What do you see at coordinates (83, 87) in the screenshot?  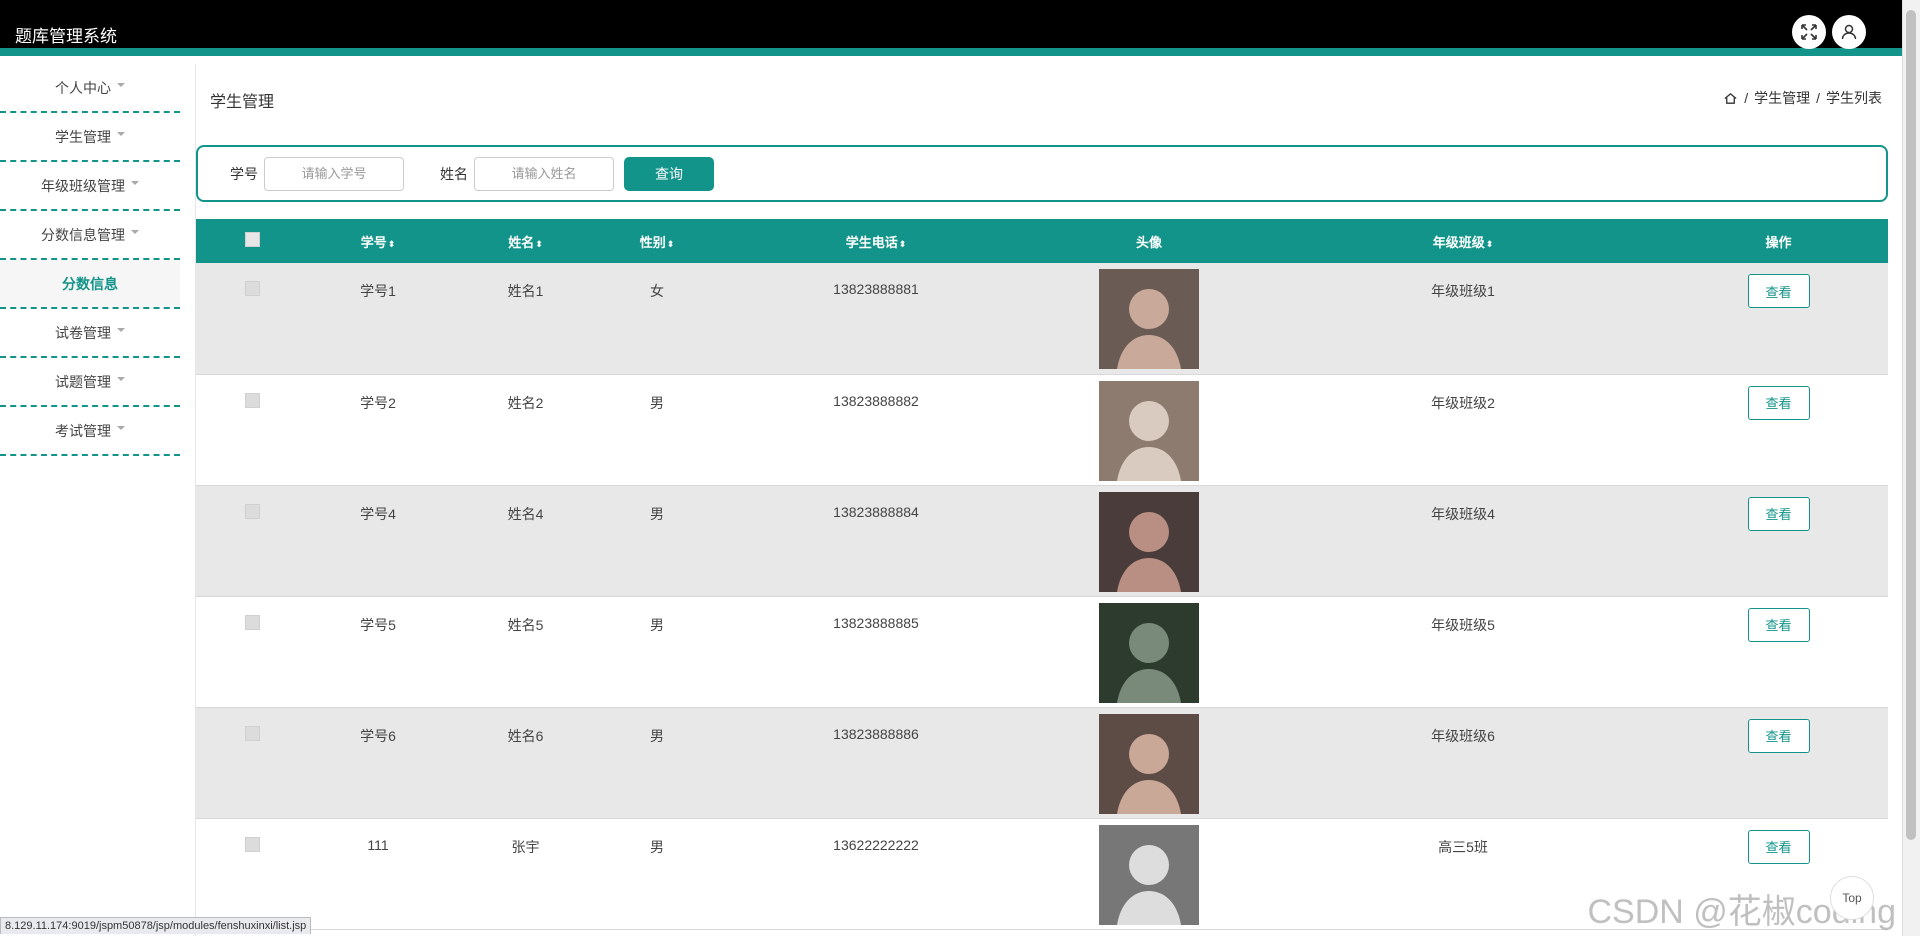 I see `sidebar-item-label: 个人中心` at bounding box center [83, 87].